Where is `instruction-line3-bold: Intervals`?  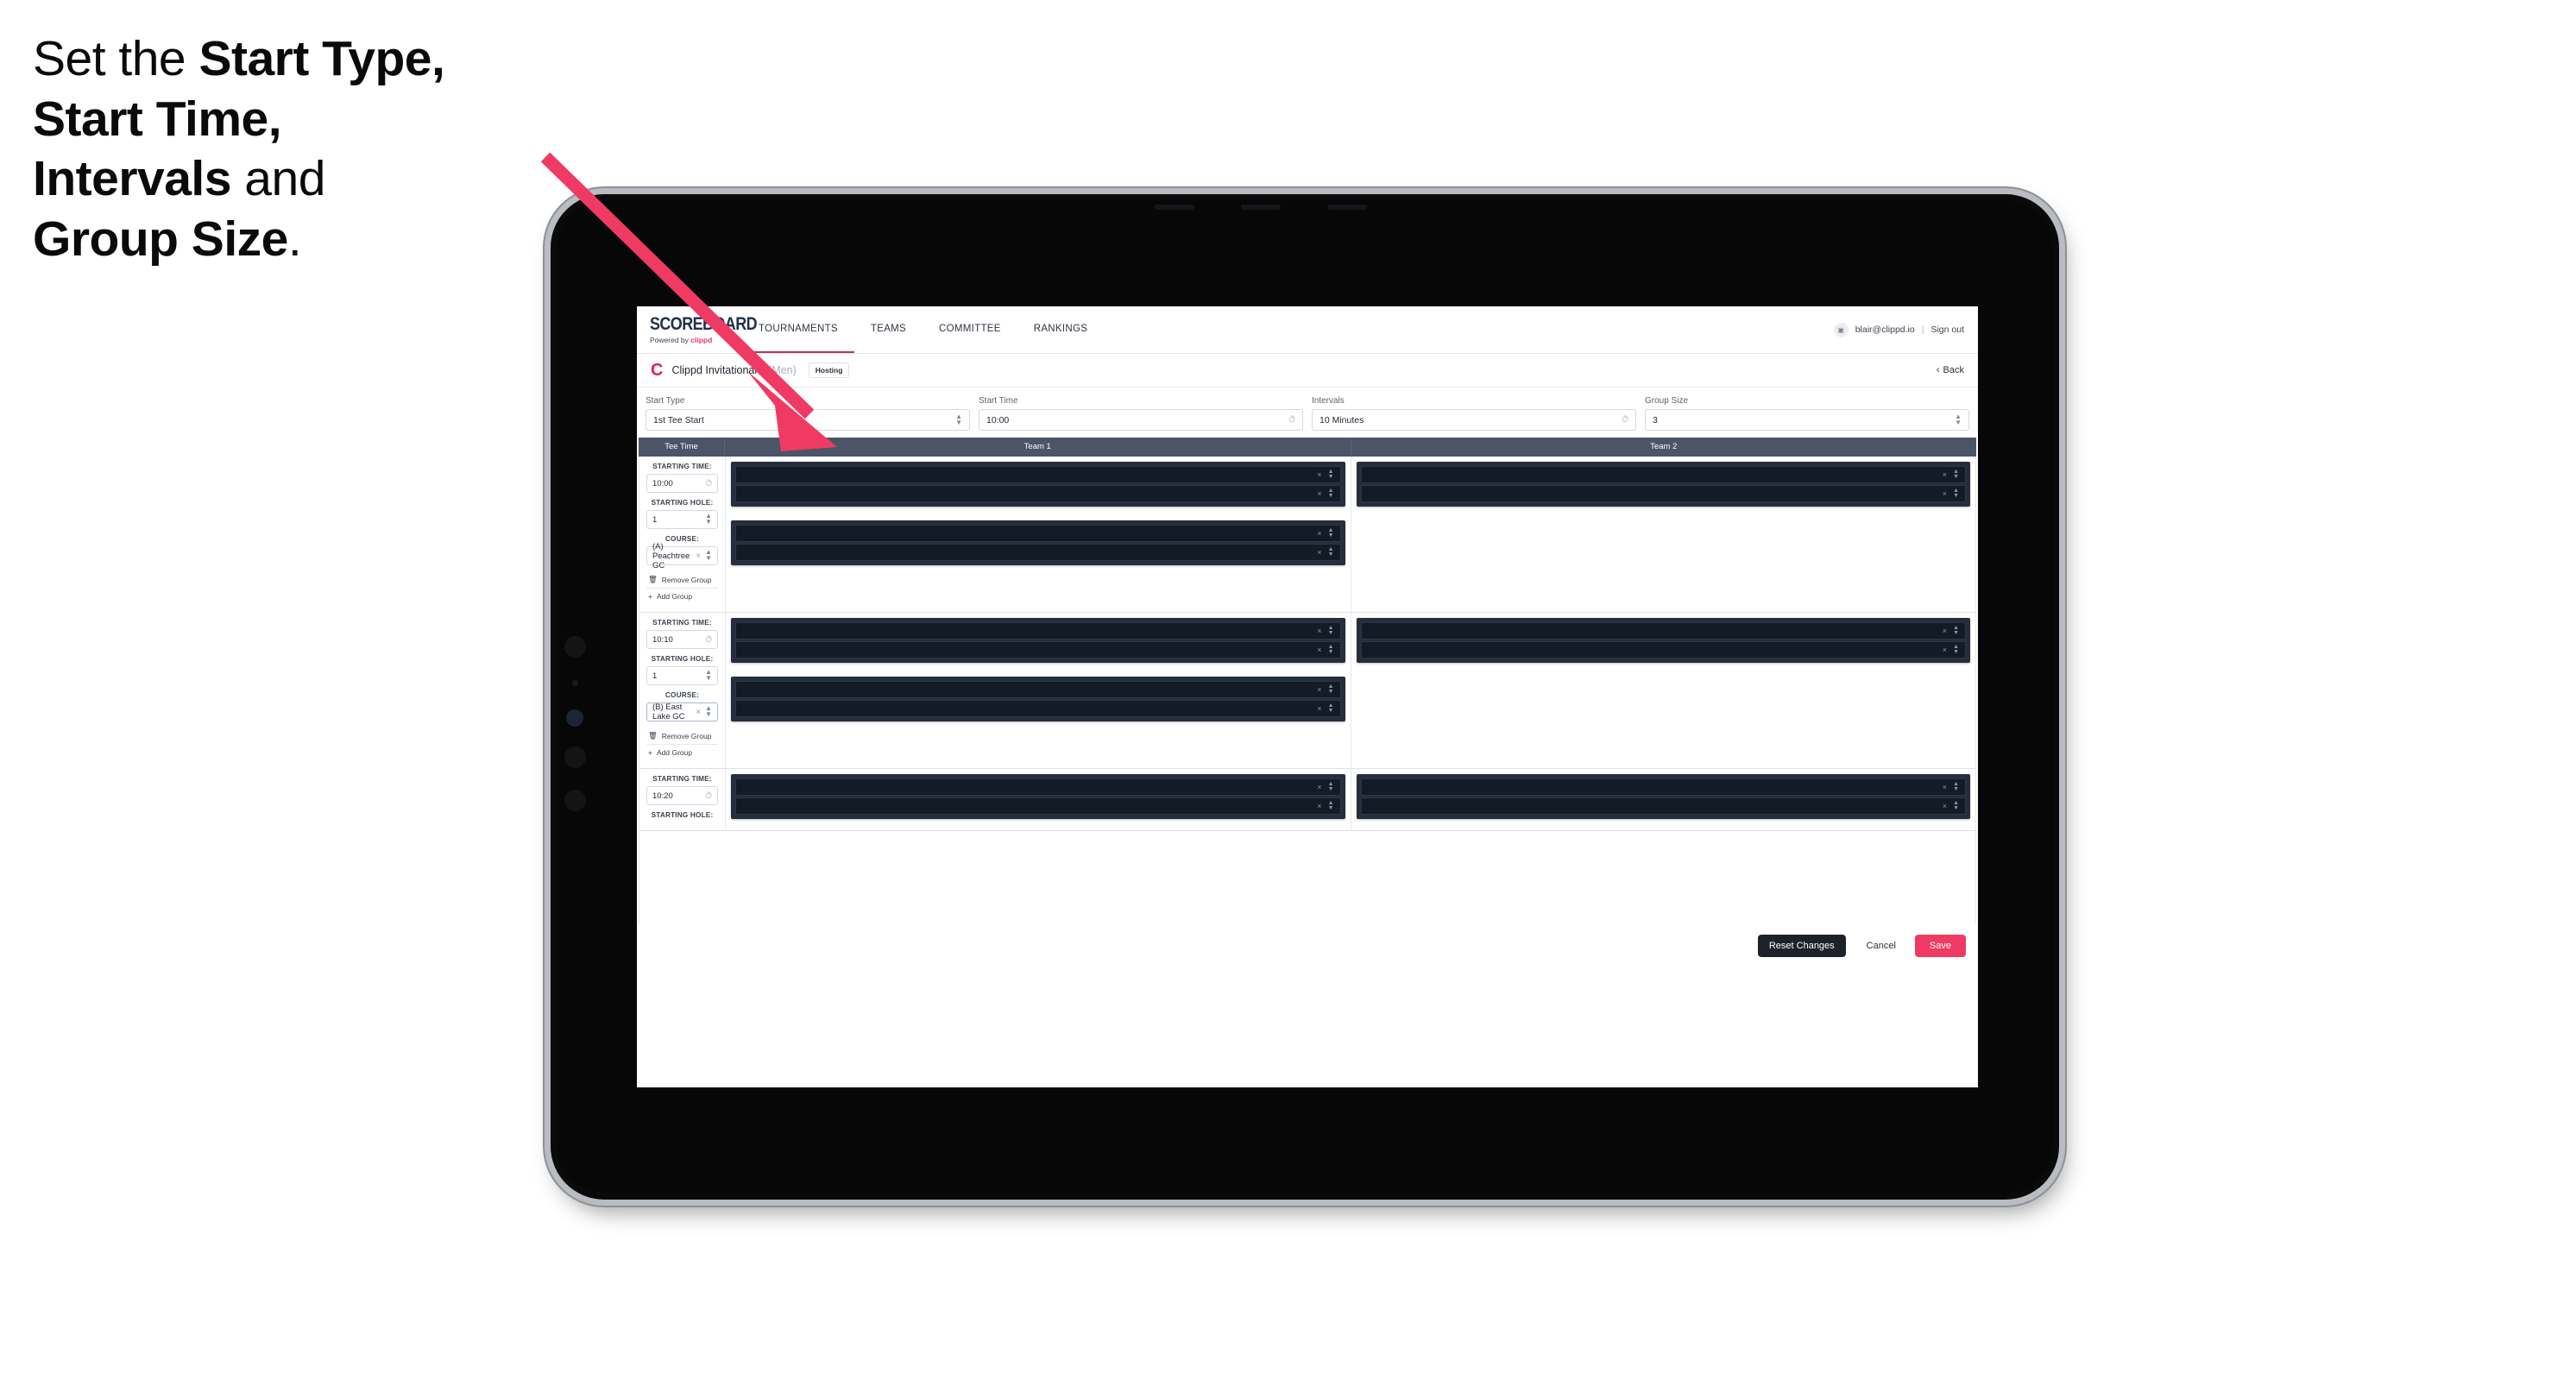 instruction-line3-bold: Intervals is located at coordinates (132, 179).